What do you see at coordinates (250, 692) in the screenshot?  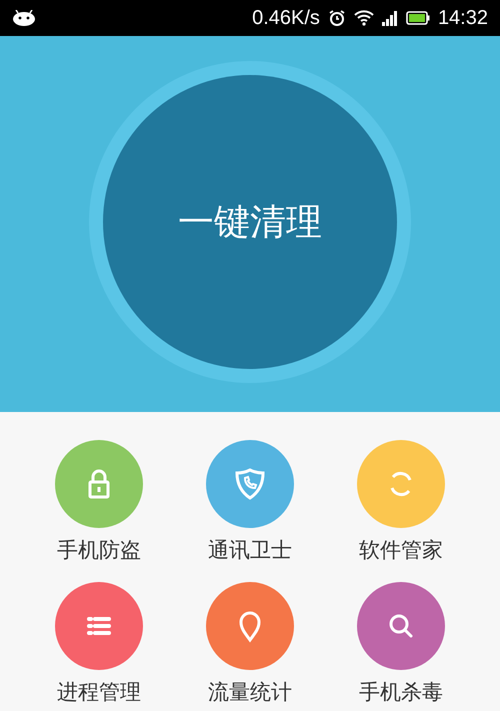 I see `feature-label: 流量统计` at bounding box center [250, 692].